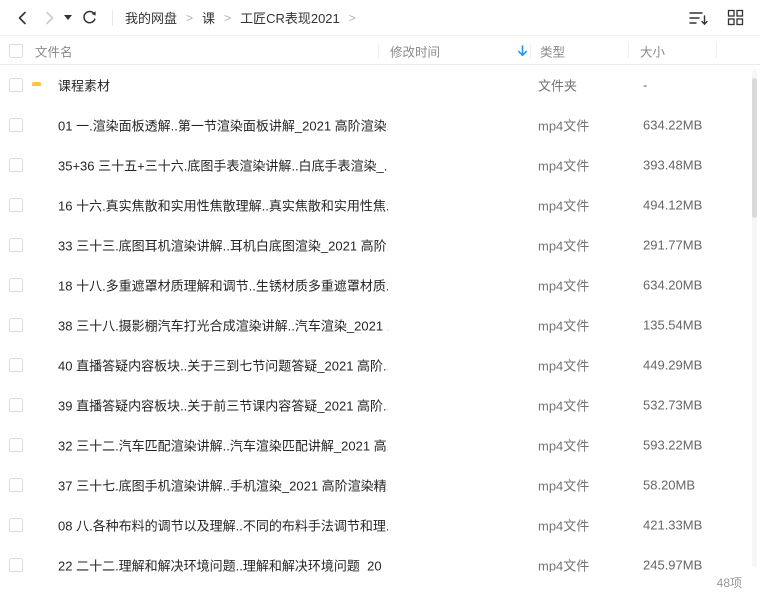 The height and width of the screenshot is (597, 760). I want to click on file-size: 58.20MB, so click(669, 485).